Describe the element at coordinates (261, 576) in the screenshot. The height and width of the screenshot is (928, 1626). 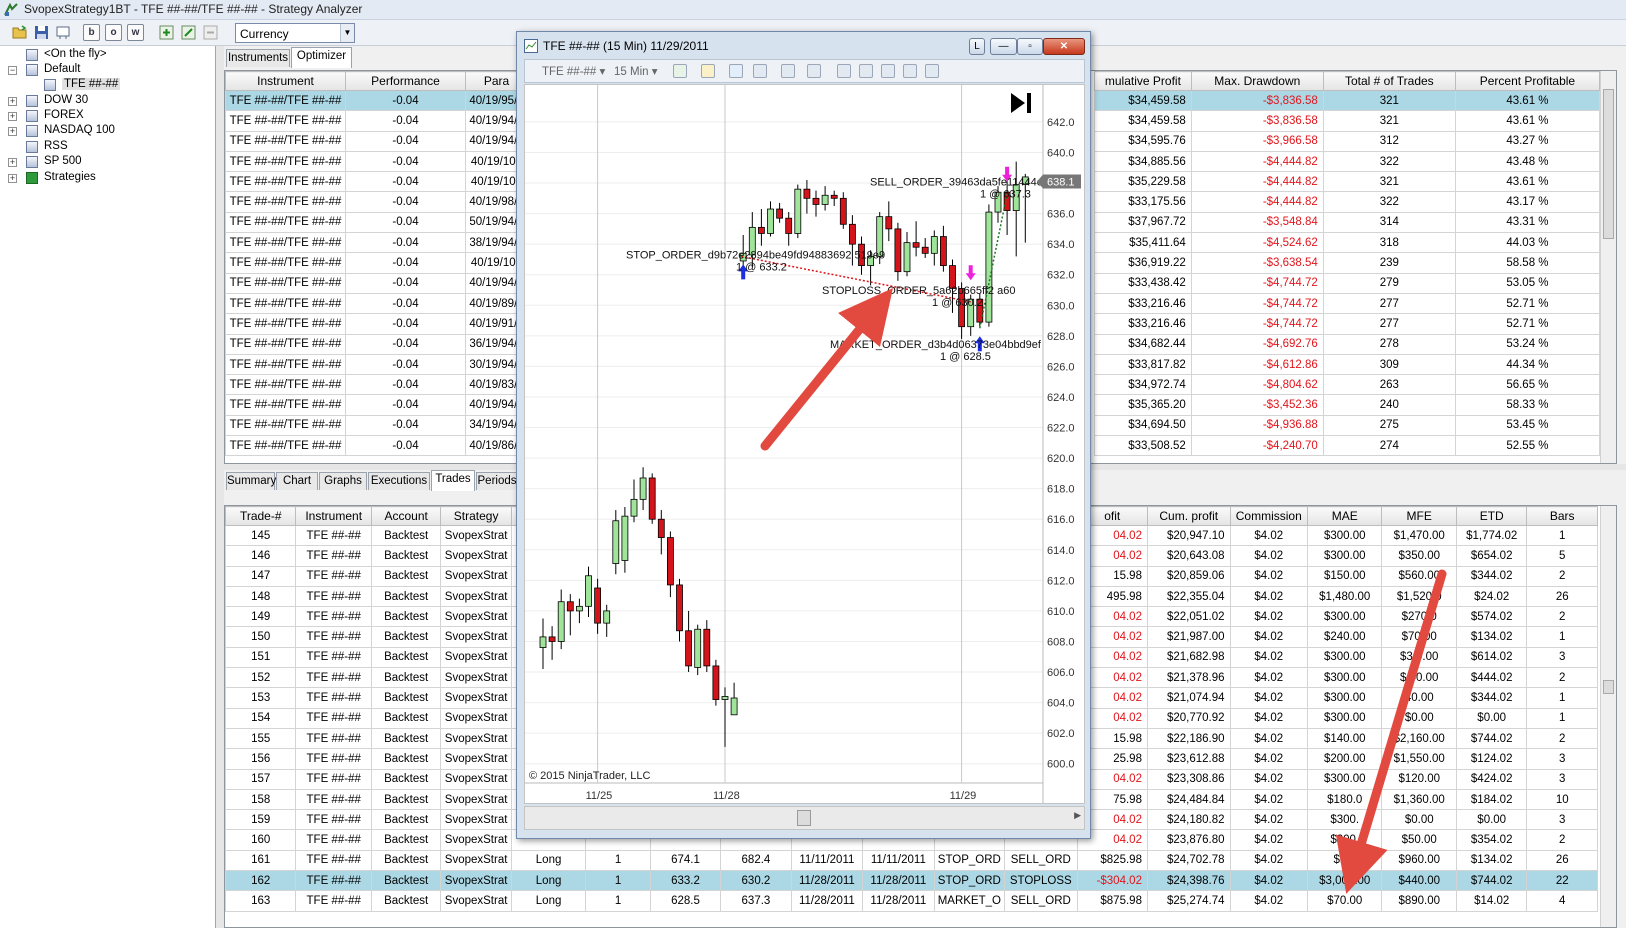
I see `trade-number-cell: 147` at that location.